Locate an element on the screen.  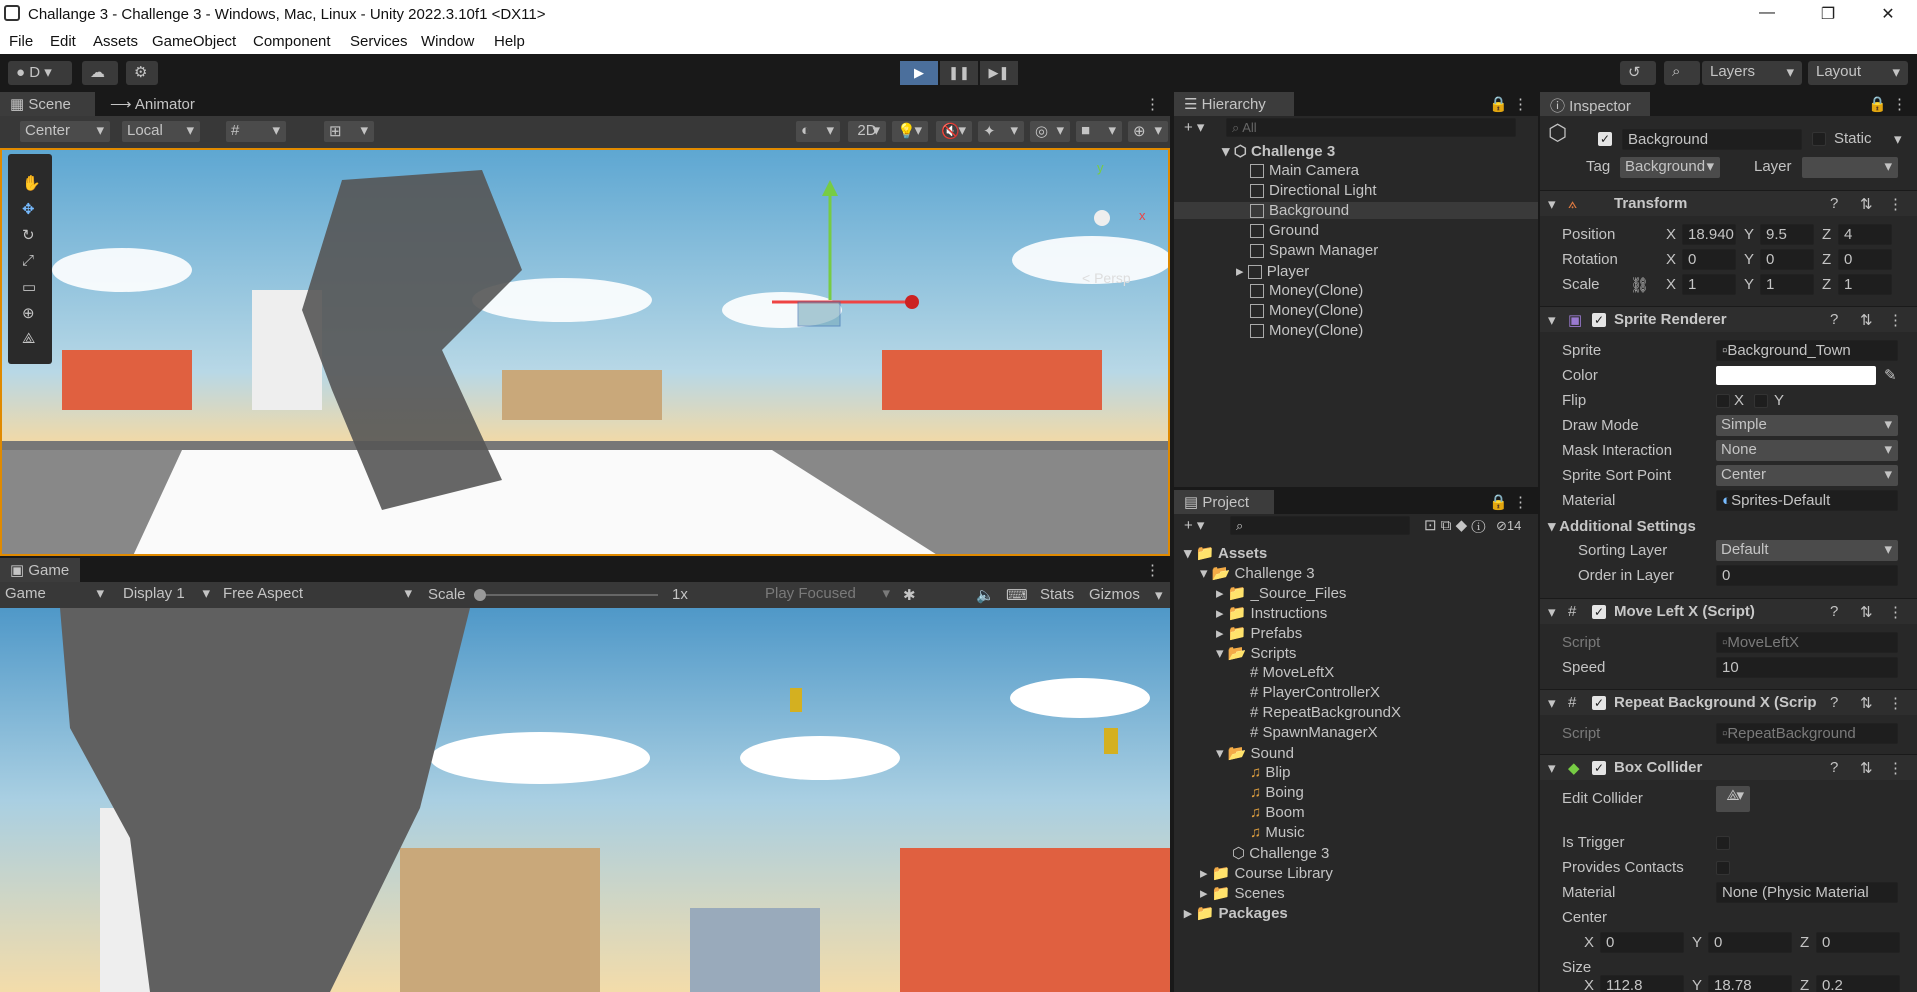
menu-edit: Edit is located at coordinates (63, 41).